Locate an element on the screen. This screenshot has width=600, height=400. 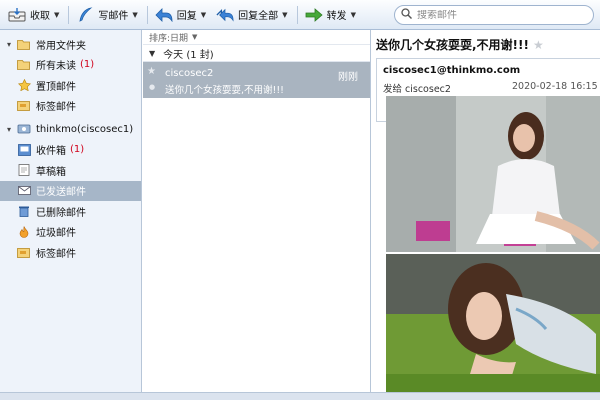
receive-label: 收取 is located at coordinates (40, 16).